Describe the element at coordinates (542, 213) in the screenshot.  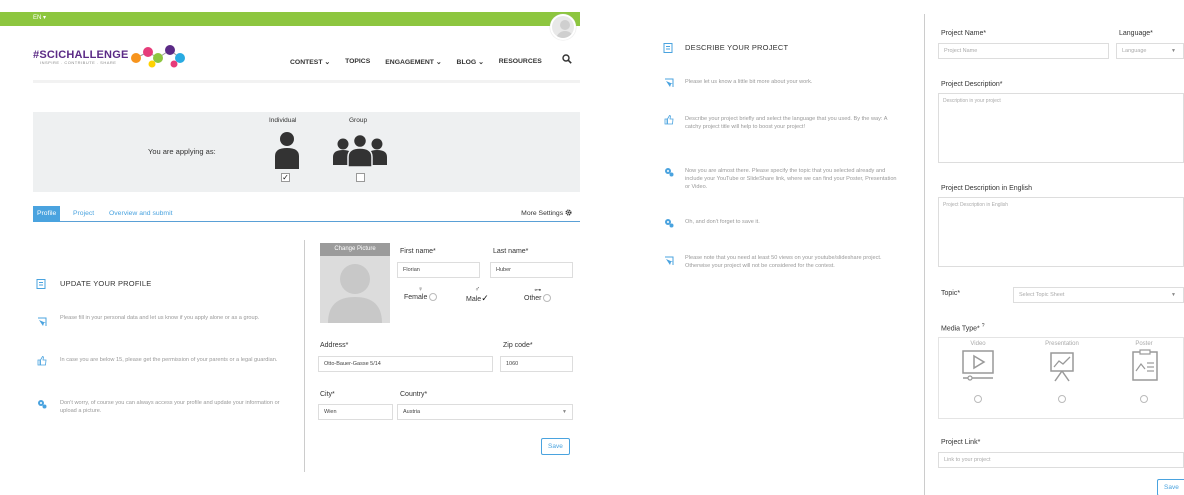
I see `more-settings-label: More Settings` at that location.